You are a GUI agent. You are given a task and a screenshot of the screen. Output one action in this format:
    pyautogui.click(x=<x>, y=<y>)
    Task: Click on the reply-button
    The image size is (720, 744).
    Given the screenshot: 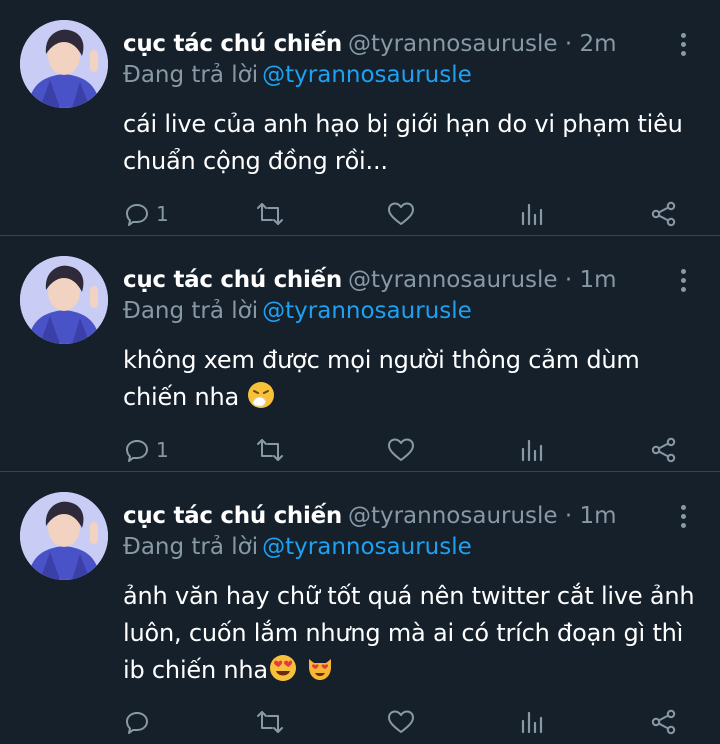 What is the action you would take?
    pyautogui.click(x=140, y=722)
    